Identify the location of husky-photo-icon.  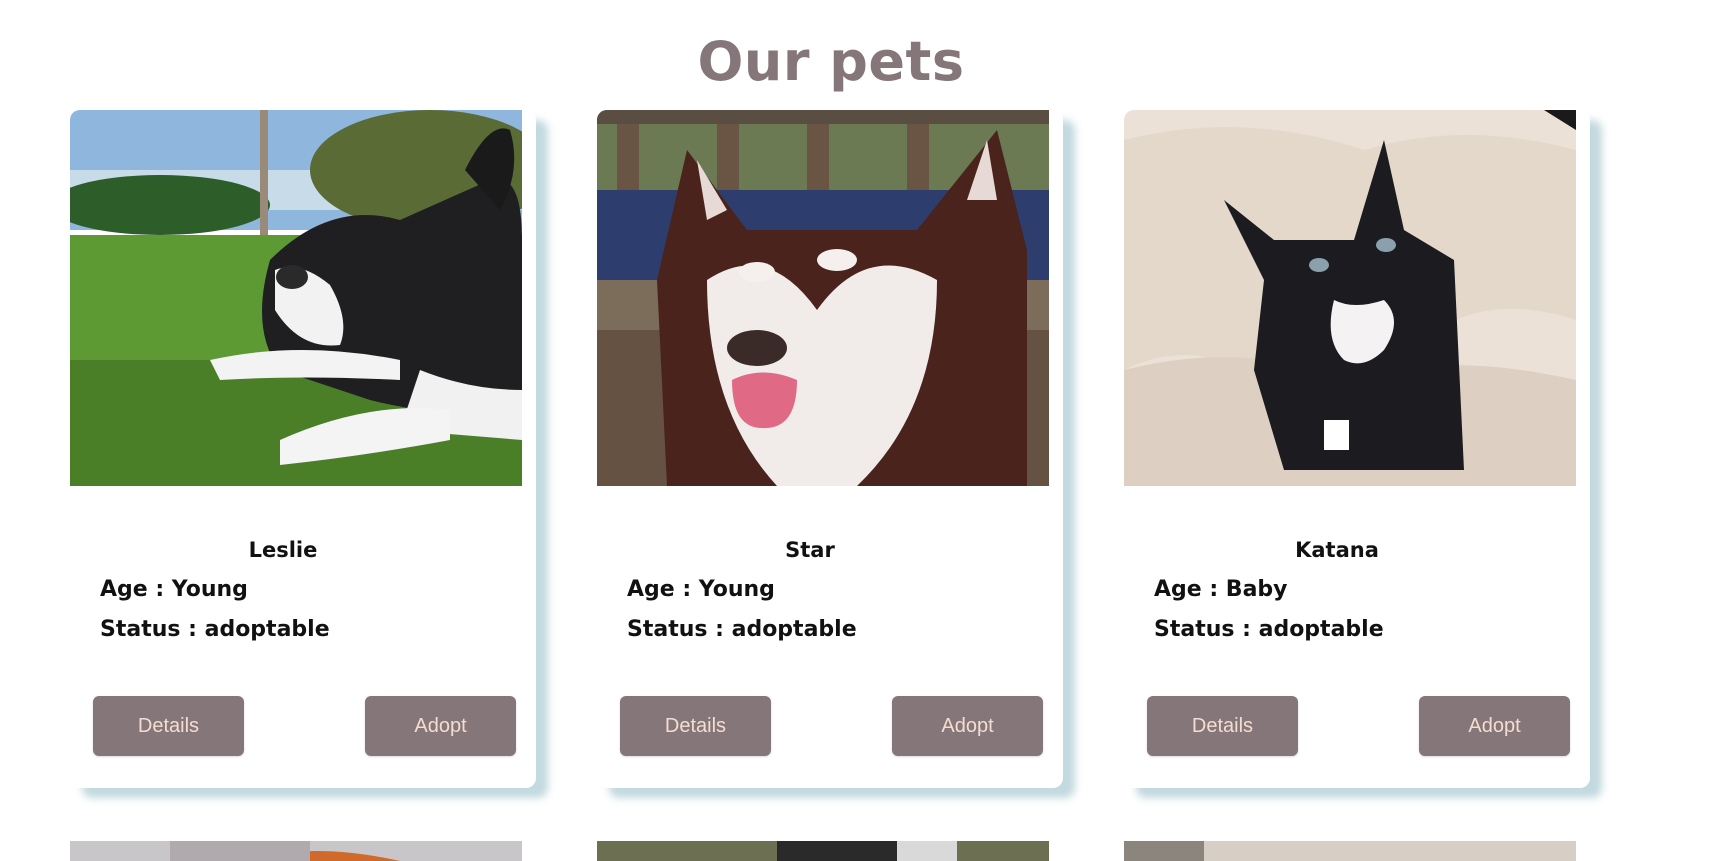
(823, 298).